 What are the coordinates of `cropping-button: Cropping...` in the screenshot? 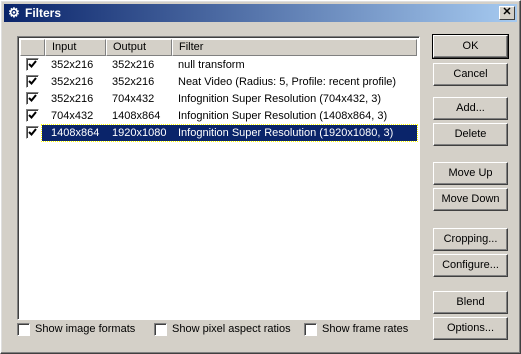 It's located at (470, 239).